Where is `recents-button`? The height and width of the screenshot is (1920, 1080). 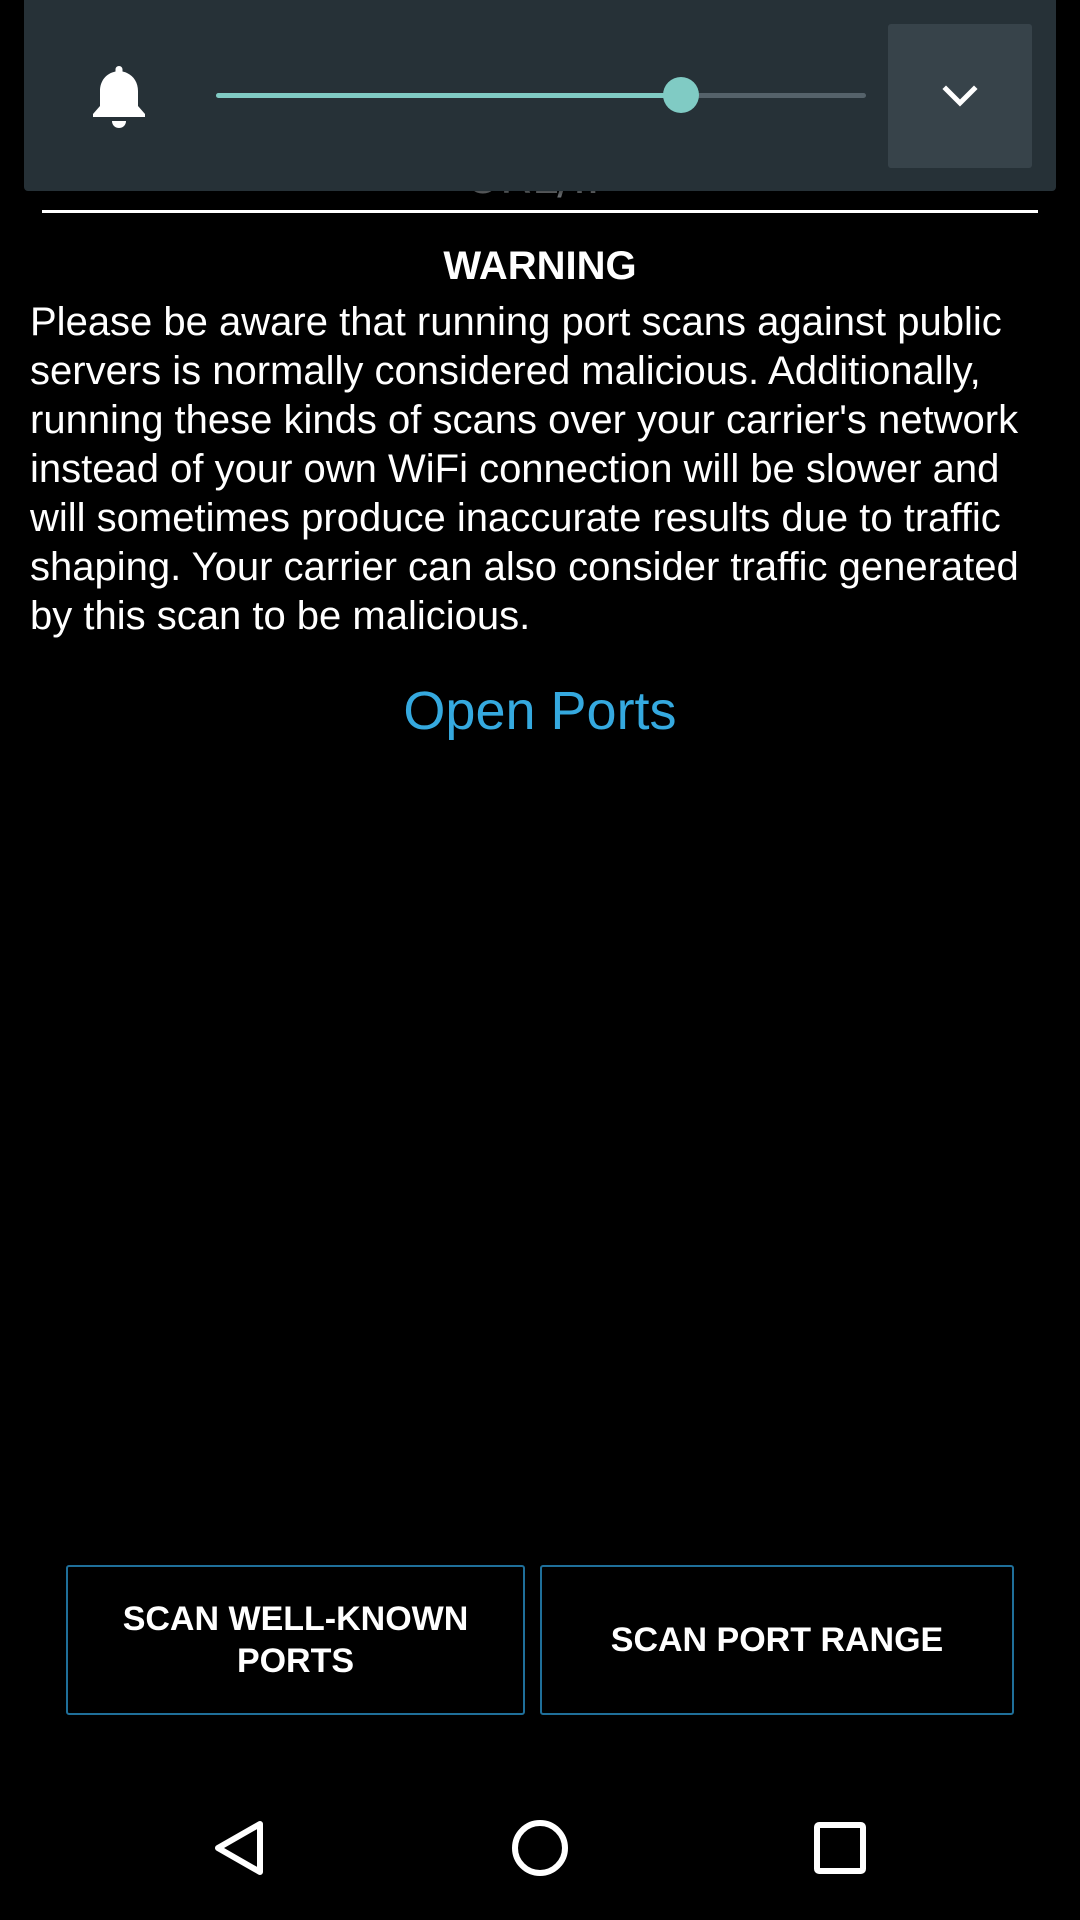
recents-button is located at coordinates (840, 1848).